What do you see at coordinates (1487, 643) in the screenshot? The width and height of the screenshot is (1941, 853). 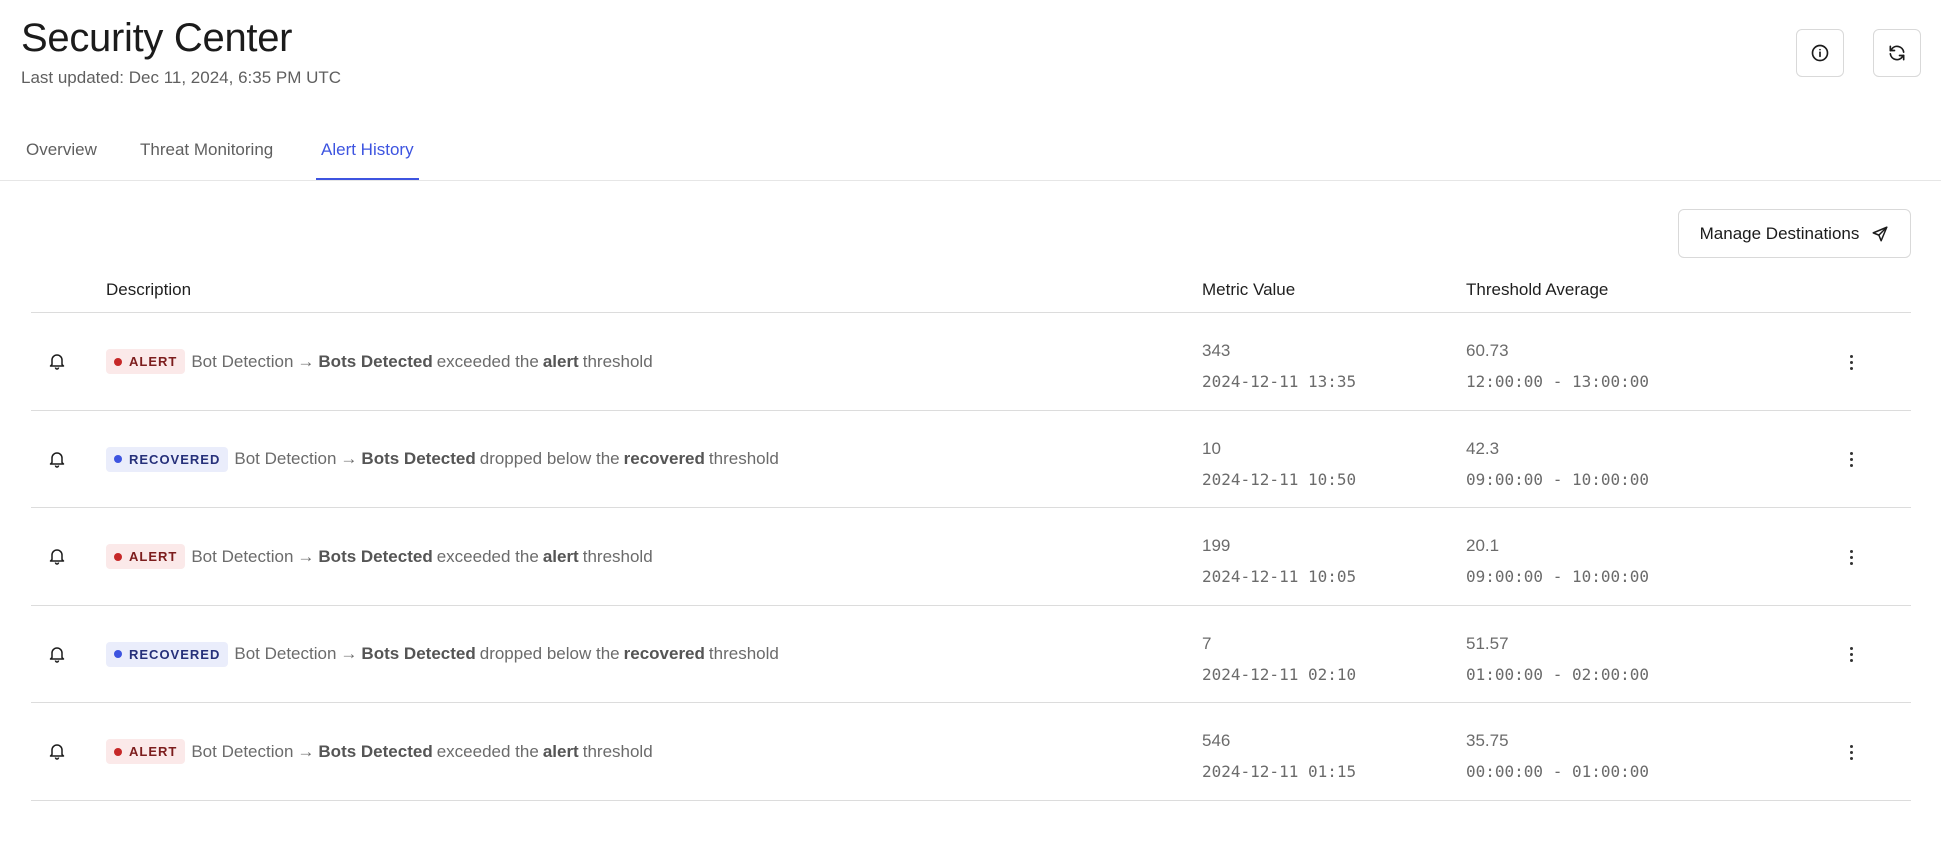 I see `threshold-average-value: 51.57` at bounding box center [1487, 643].